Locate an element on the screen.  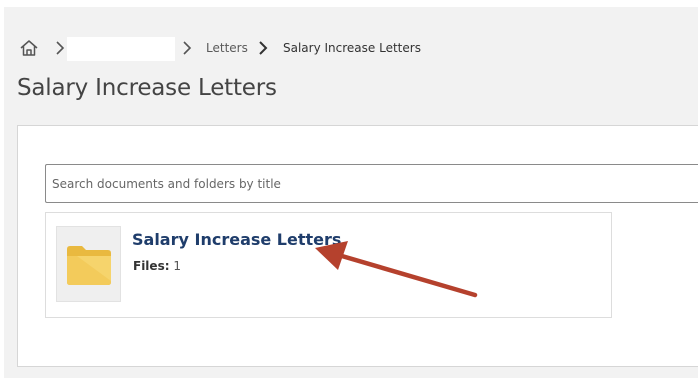
folder-thumbnail is located at coordinates (88, 264).